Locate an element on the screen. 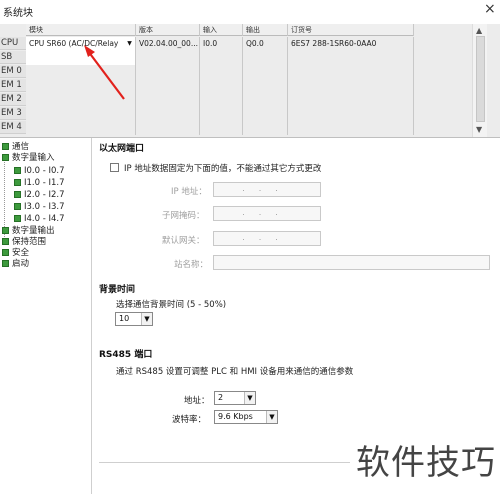 The height and width of the screenshot is (494, 500). tree-item-i1: I1.0 - I1.7 is located at coordinates (39, 183).